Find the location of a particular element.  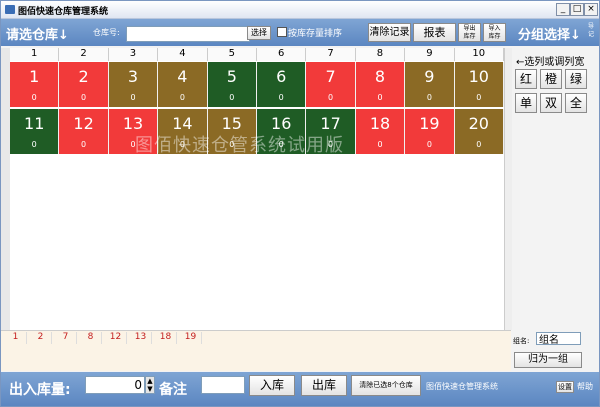

minimize-button: _ is located at coordinates (563, 9).